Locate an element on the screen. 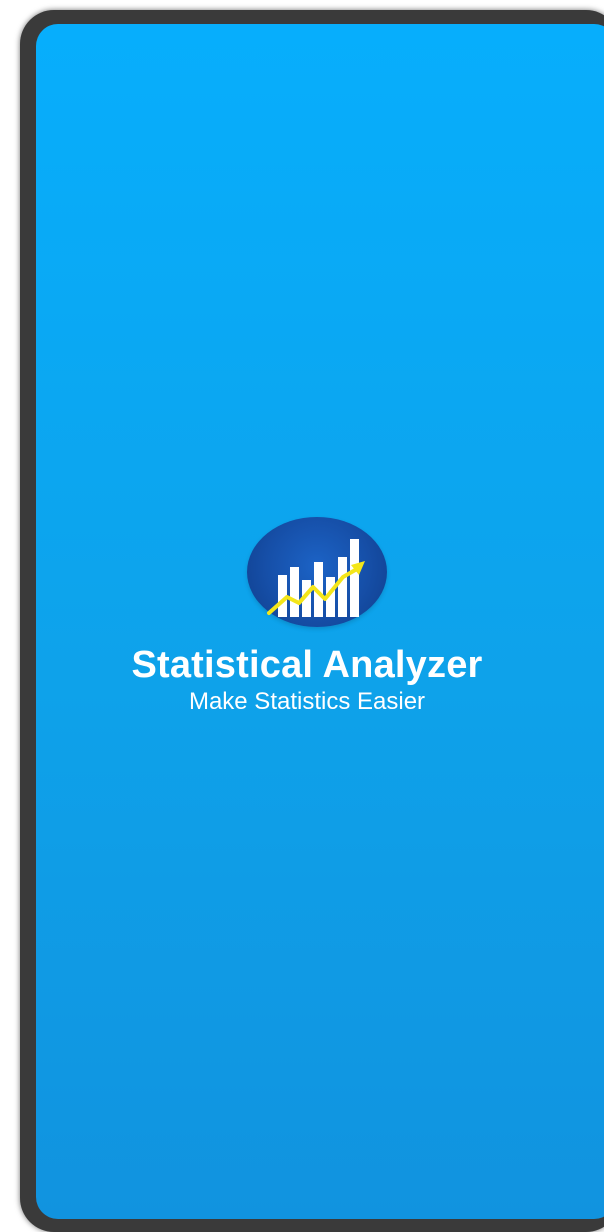 The image size is (604, 1232). app-logo is located at coordinates (316, 576).